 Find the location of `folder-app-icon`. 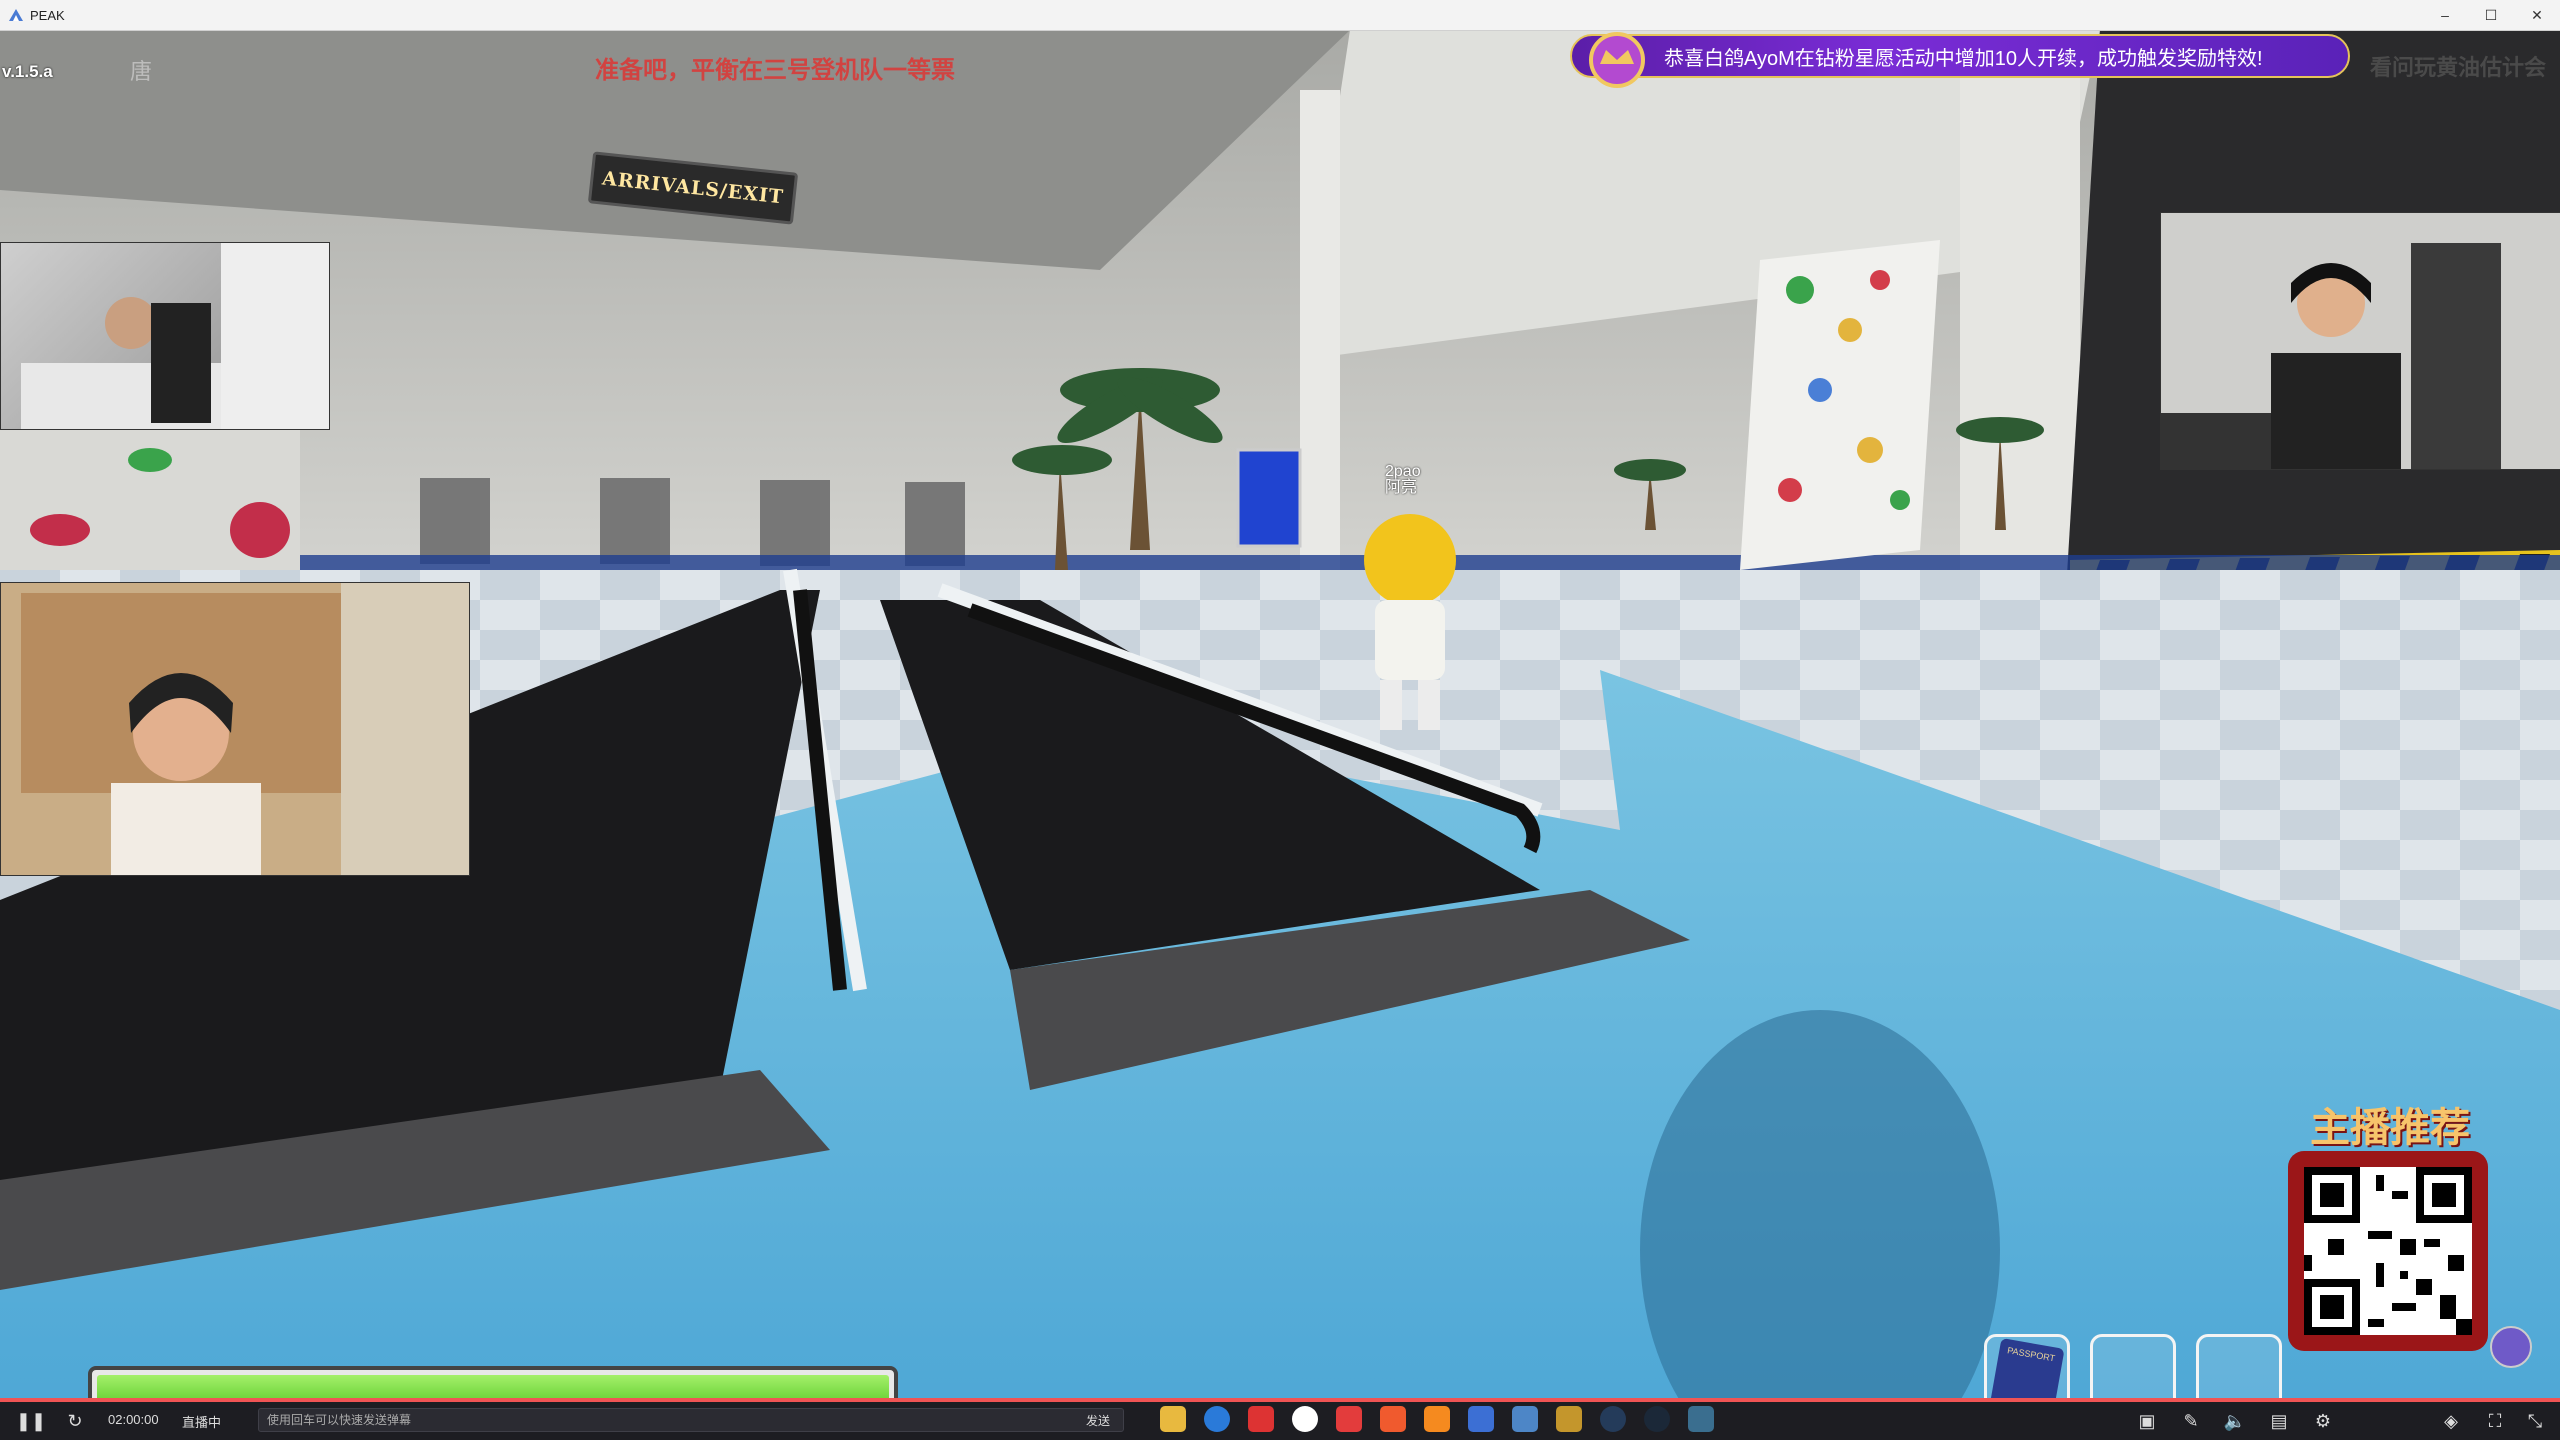

folder-app-icon is located at coordinates (1173, 1419).